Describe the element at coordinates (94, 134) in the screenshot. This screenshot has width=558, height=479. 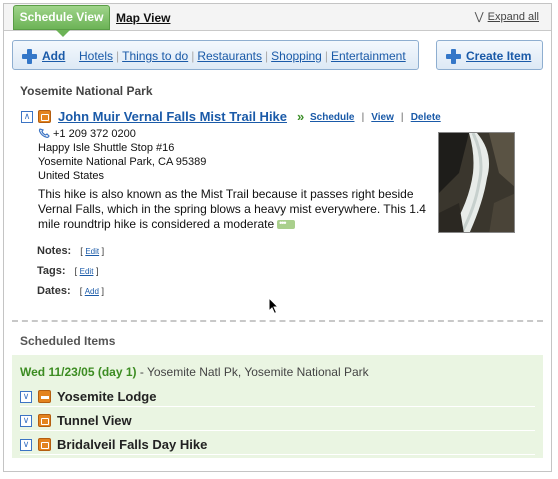
I see `phone-number: +1 209 372 0200` at that location.